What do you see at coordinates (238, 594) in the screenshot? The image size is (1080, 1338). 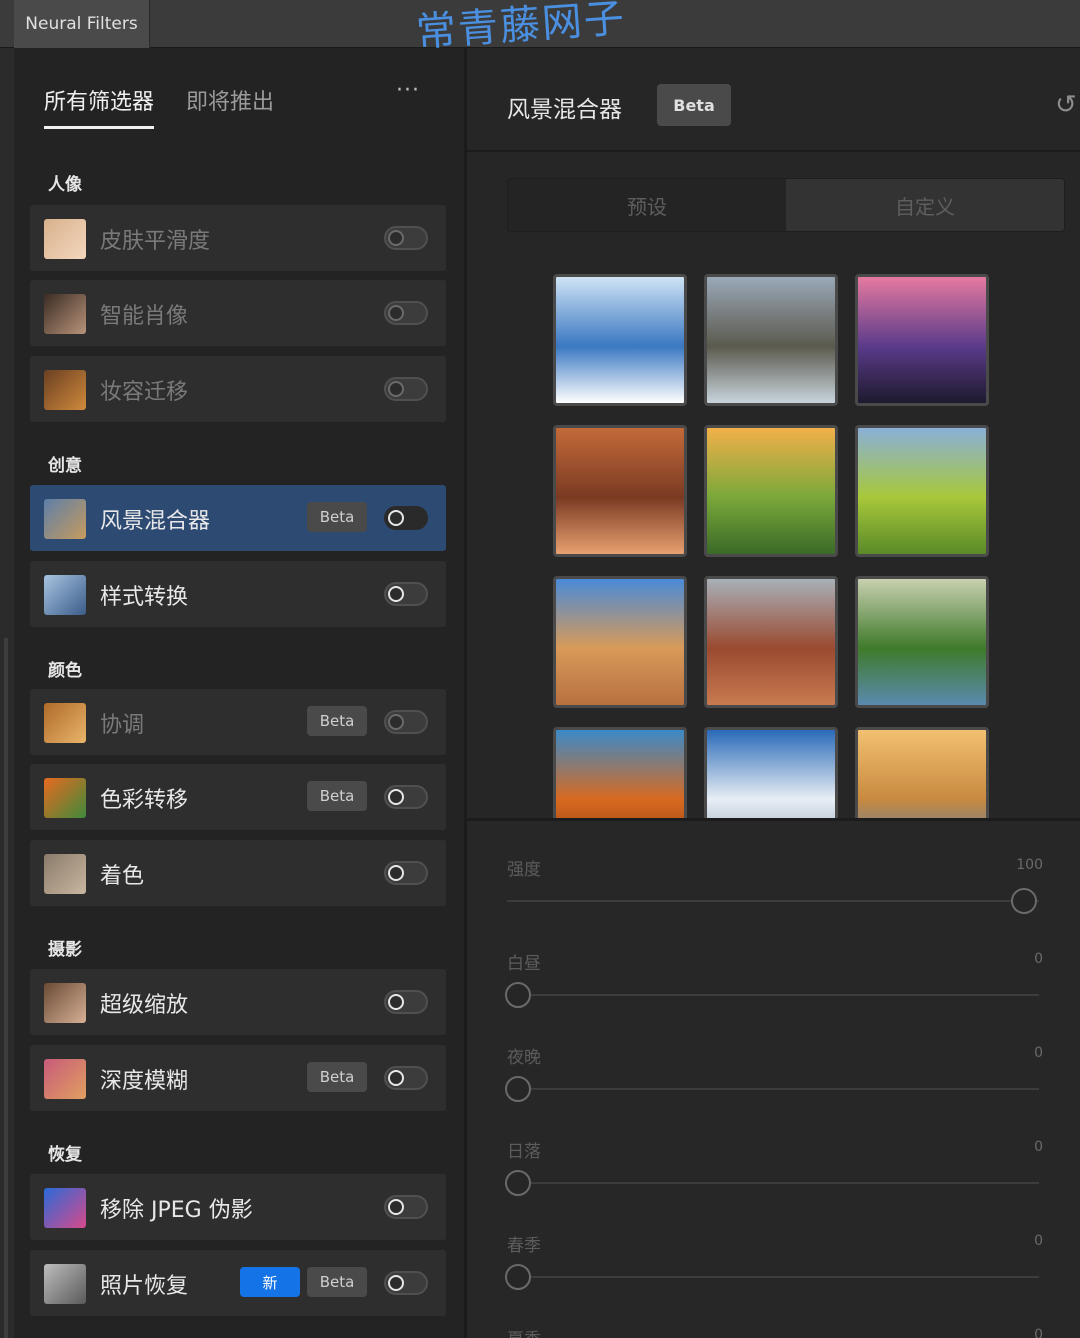 I see `filter-item: 样式转换` at bounding box center [238, 594].